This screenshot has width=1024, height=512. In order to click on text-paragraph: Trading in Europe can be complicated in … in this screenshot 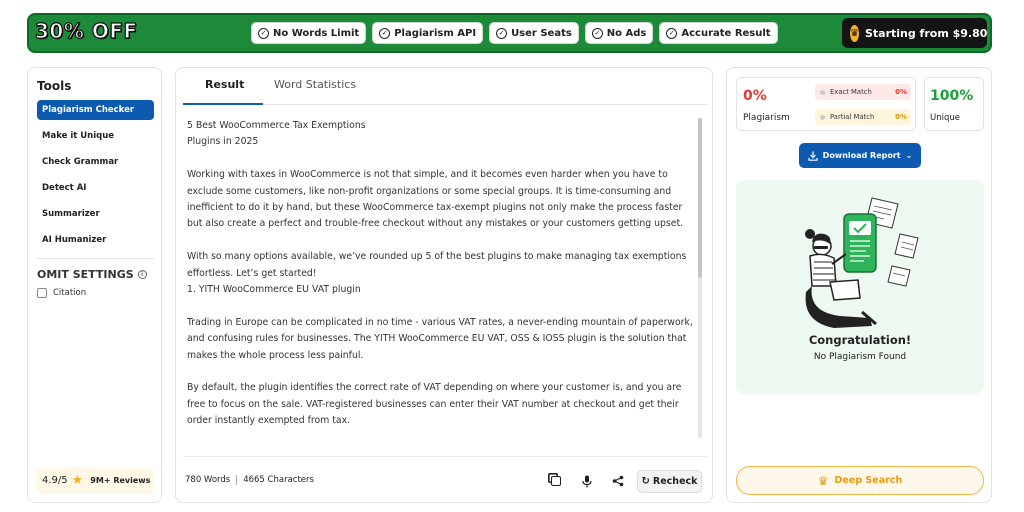, I will do `click(440, 338)`.